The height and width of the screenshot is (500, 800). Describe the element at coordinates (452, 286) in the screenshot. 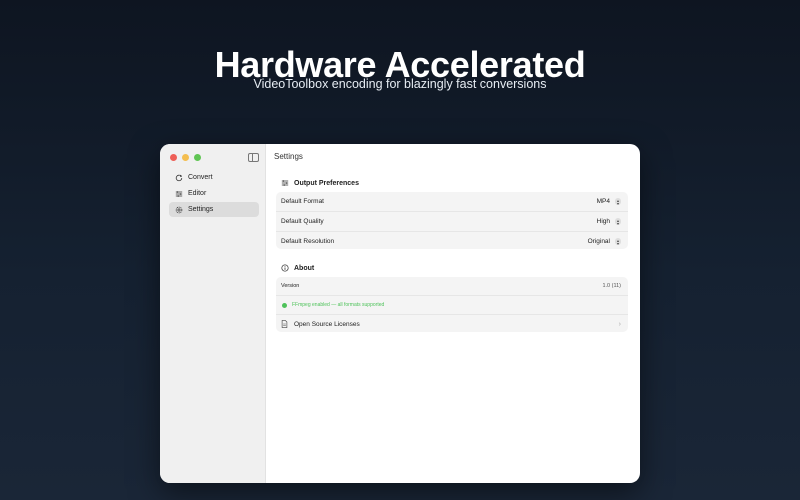

I see `version-row: Version 1.0 (11)` at that location.